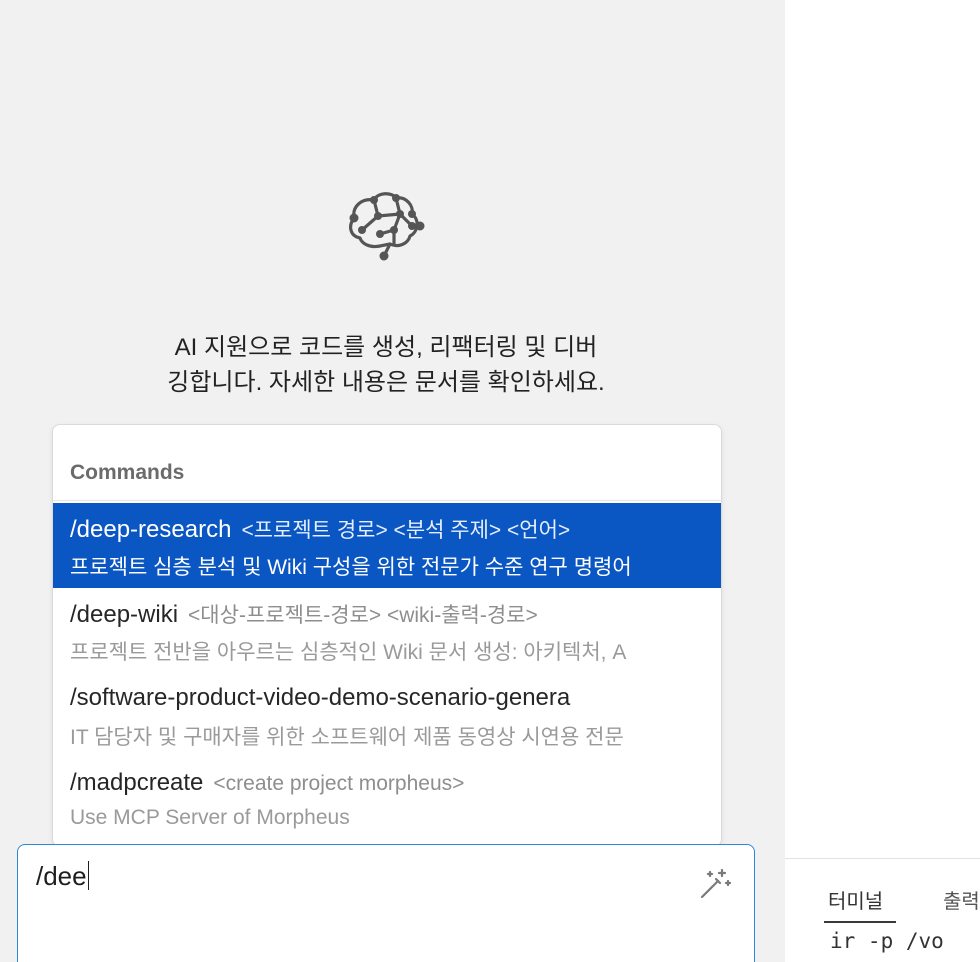  I want to click on command-args: <대상-프로젝트-경로> <wiki-출력-경로>, so click(363, 615).